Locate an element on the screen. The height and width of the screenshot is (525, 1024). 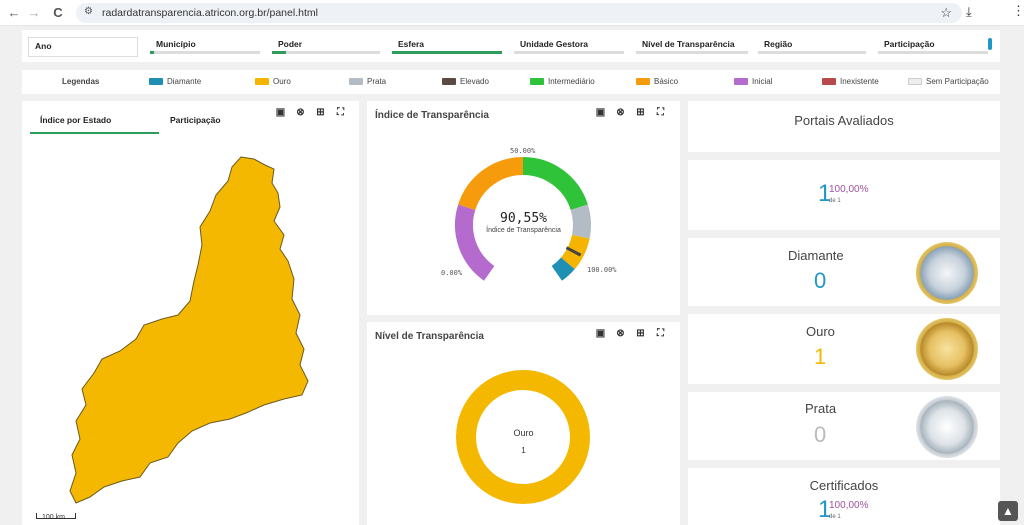
filter-participacao-label: Participação is located at coordinates (909, 44).